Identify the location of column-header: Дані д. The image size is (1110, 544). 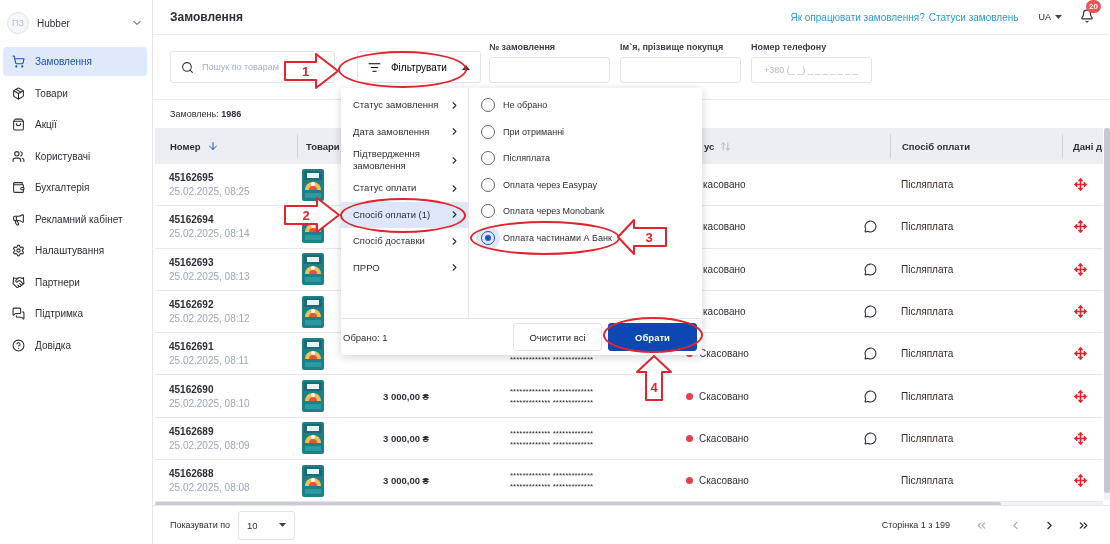
(1088, 146).